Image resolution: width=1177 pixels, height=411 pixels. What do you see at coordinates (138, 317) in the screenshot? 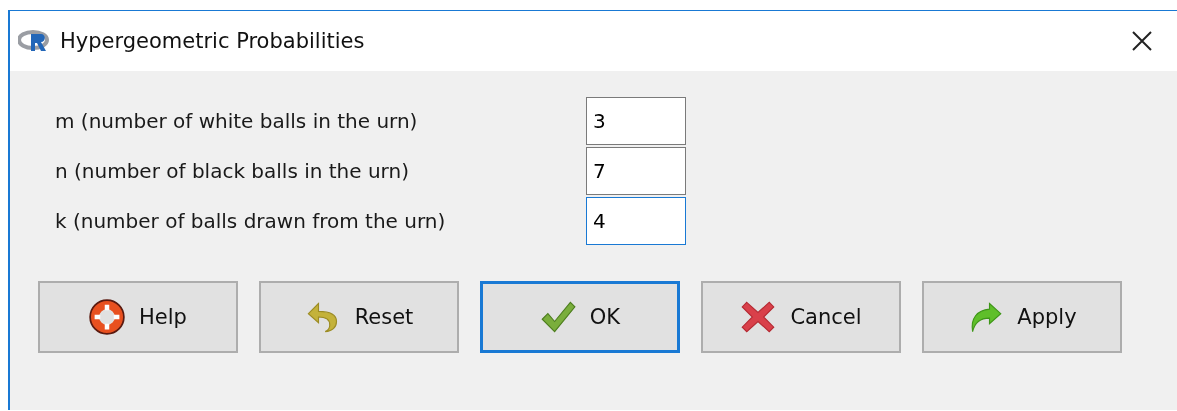
I see `dialog-button: Help` at bounding box center [138, 317].